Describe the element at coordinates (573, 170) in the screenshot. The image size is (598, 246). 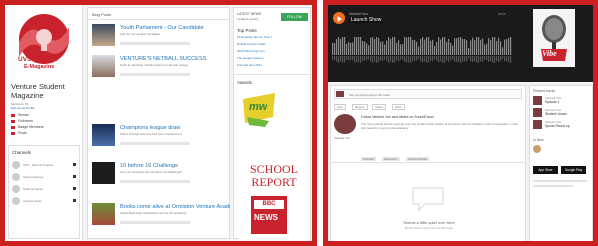
I see `google-play-badge: Google Play` at that location.